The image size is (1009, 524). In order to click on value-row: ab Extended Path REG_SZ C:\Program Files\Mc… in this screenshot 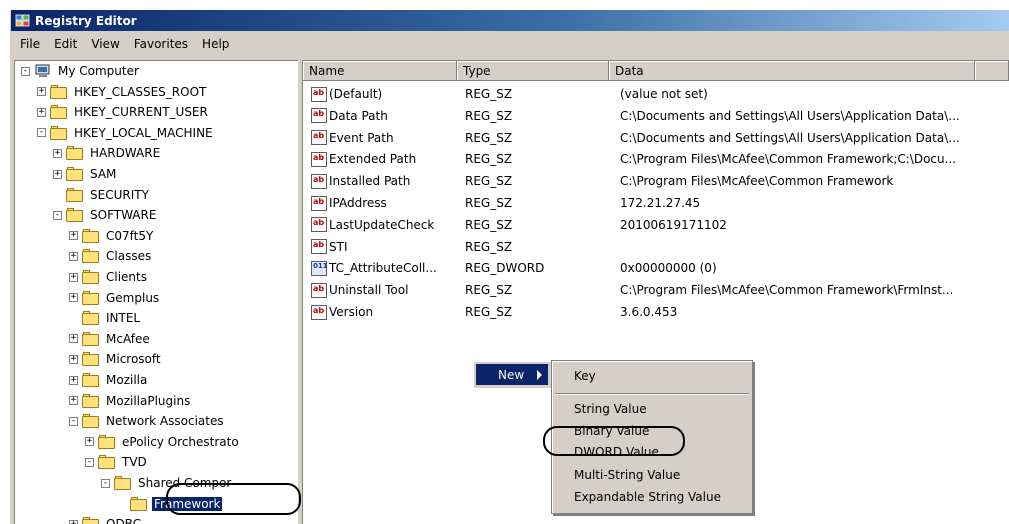, I will do `click(653, 159)`.